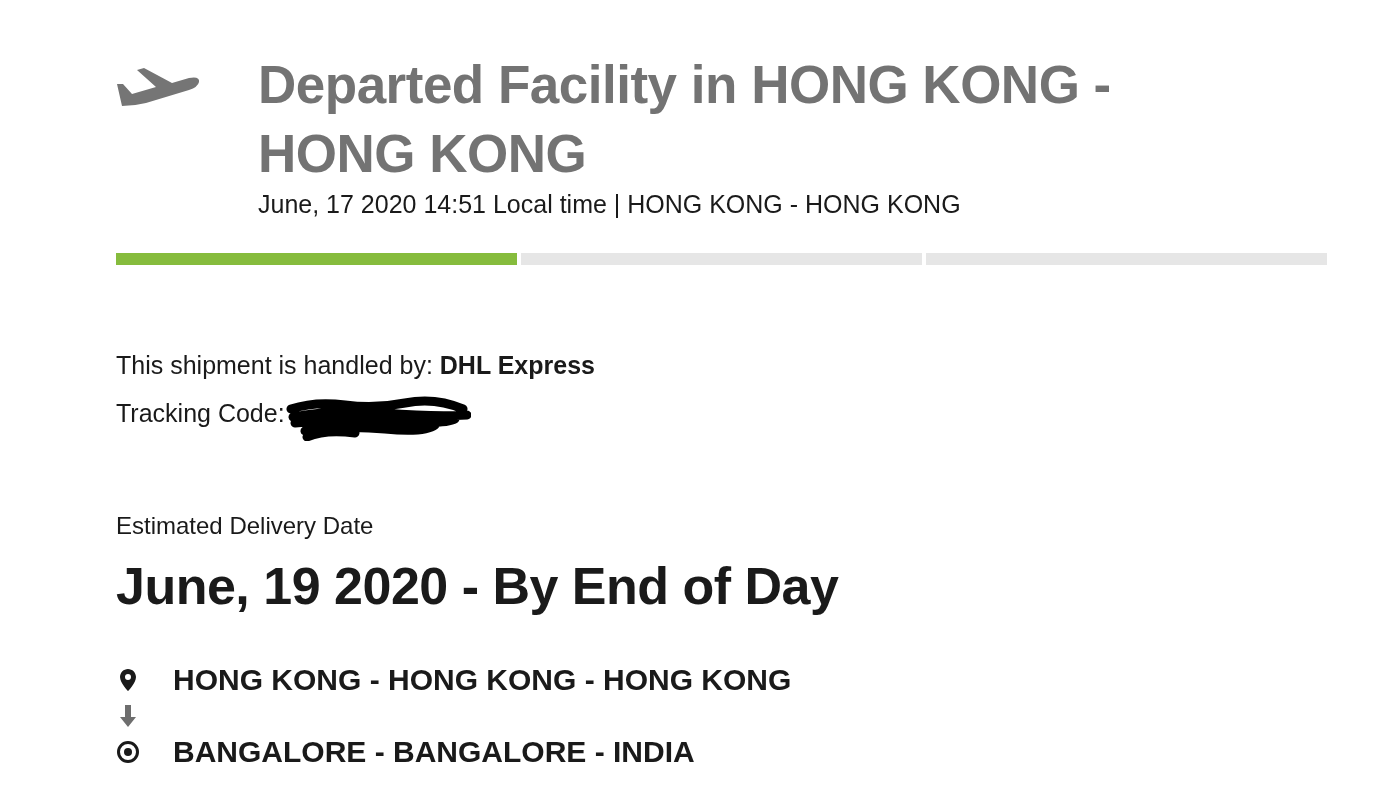 The width and height of the screenshot is (1397, 797). What do you see at coordinates (434, 752) in the screenshot?
I see `route-place: BANGALORE - BANGALORE - INDIA` at bounding box center [434, 752].